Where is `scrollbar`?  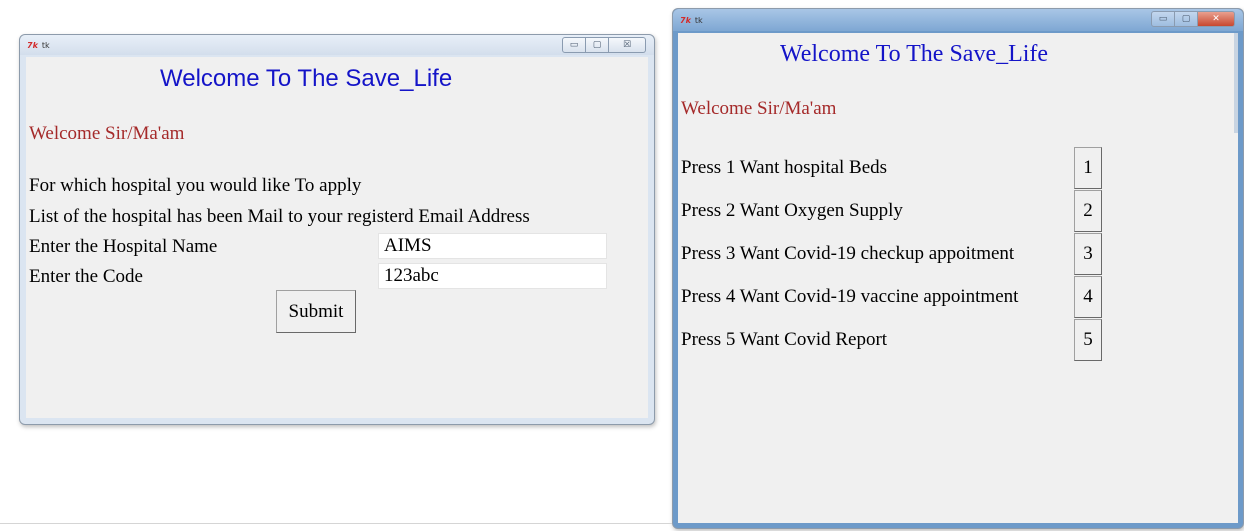 scrollbar is located at coordinates (1236, 83).